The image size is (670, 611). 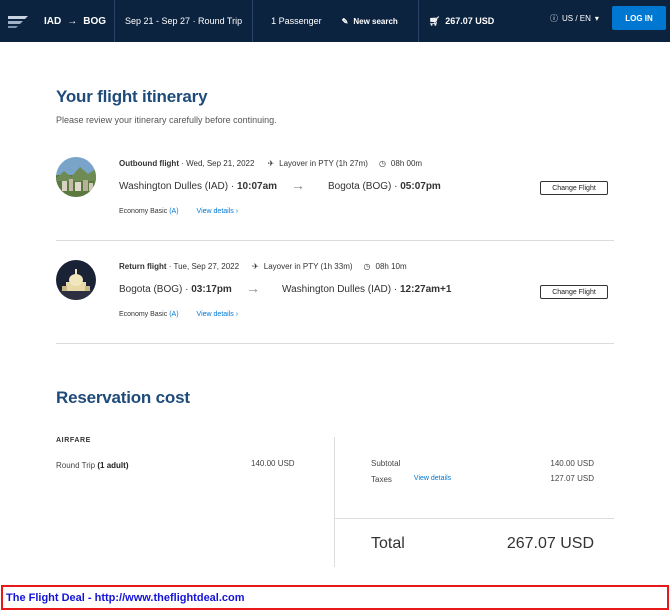 I want to click on flight-date: · Tue, Sep 27, 2022, so click(x=203, y=266).